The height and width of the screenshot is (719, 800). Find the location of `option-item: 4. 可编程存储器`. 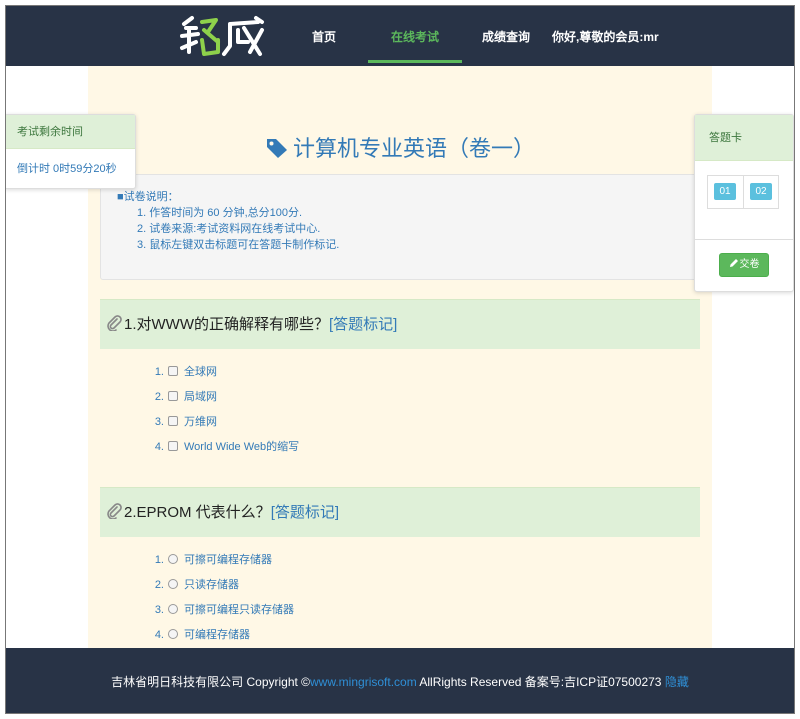

option-item: 4. 可编程存储器 is located at coordinates (221, 635).